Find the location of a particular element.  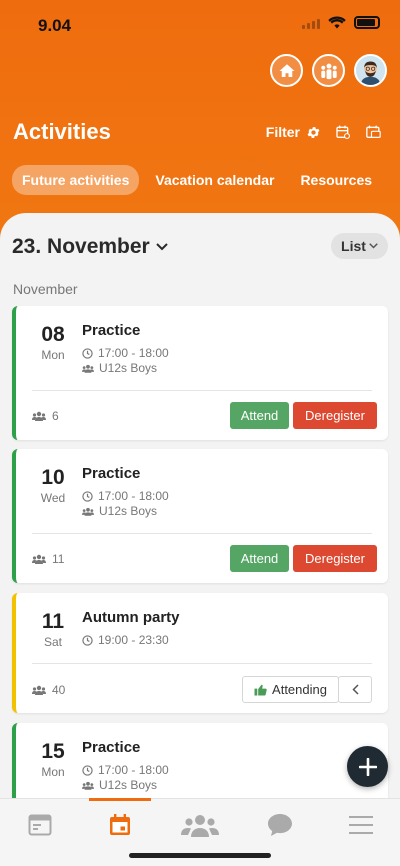

add-activity-button is located at coordinates (367, 766).